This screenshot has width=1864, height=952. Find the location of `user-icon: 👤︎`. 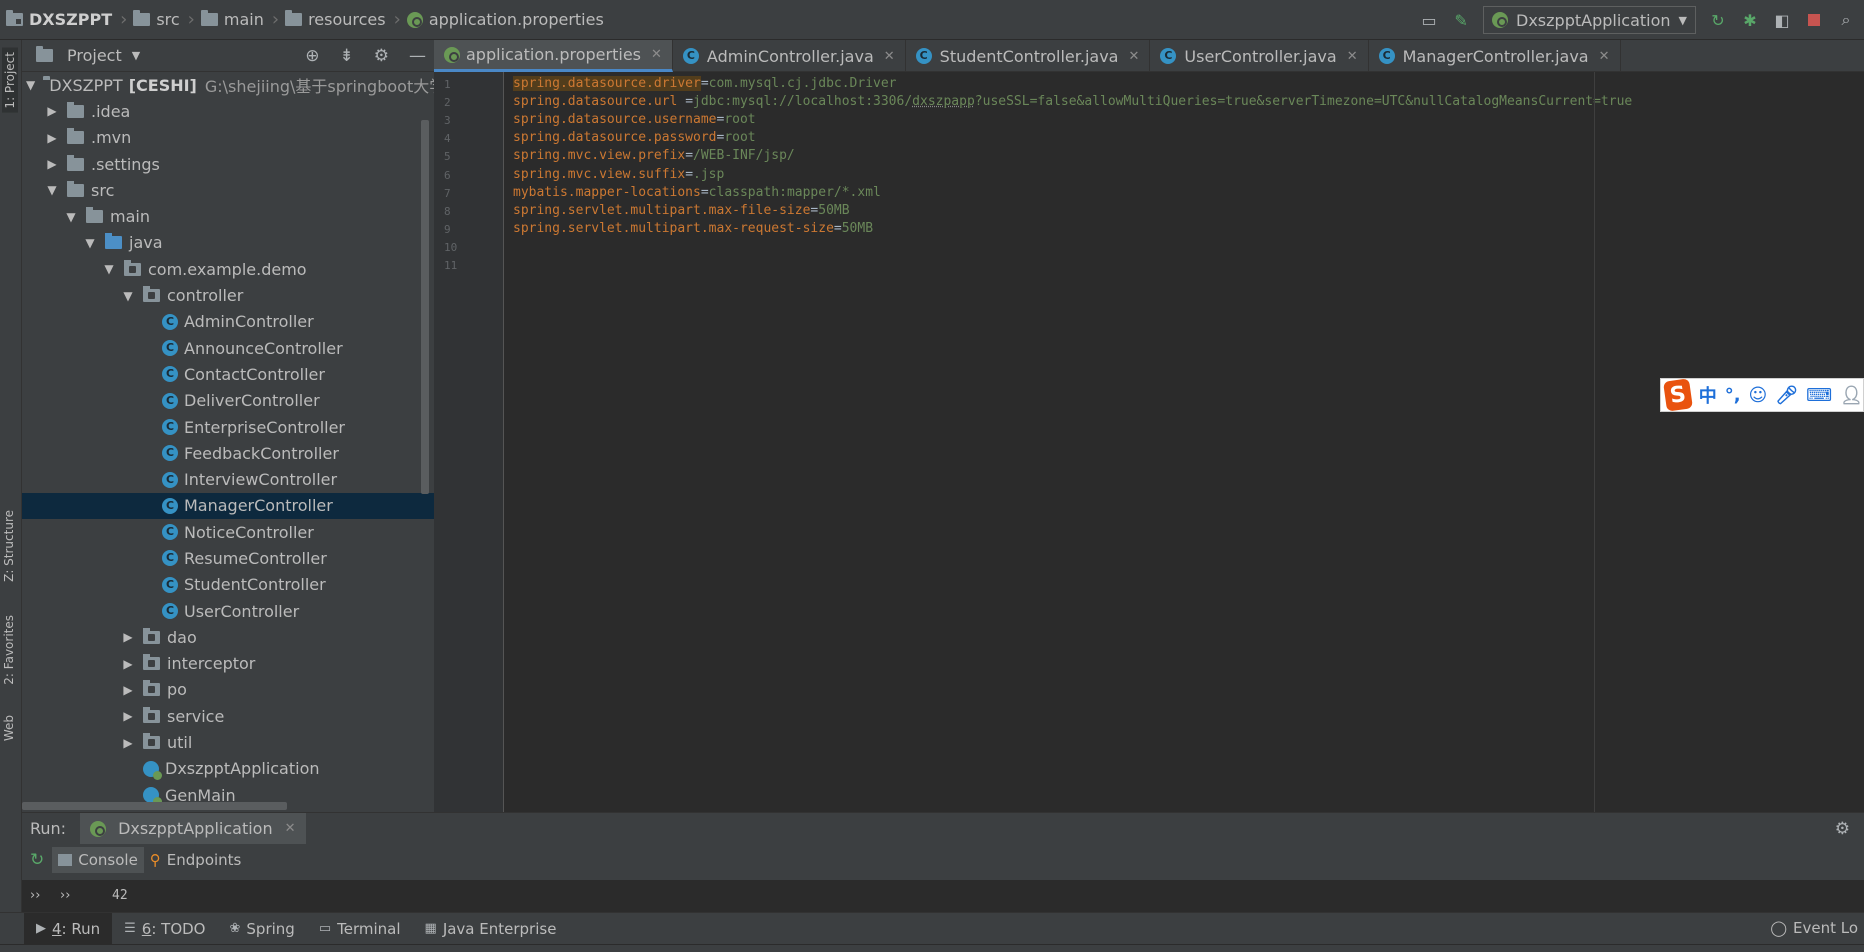

user-icon: 👤︎ is located at coordinates (1851, 395).